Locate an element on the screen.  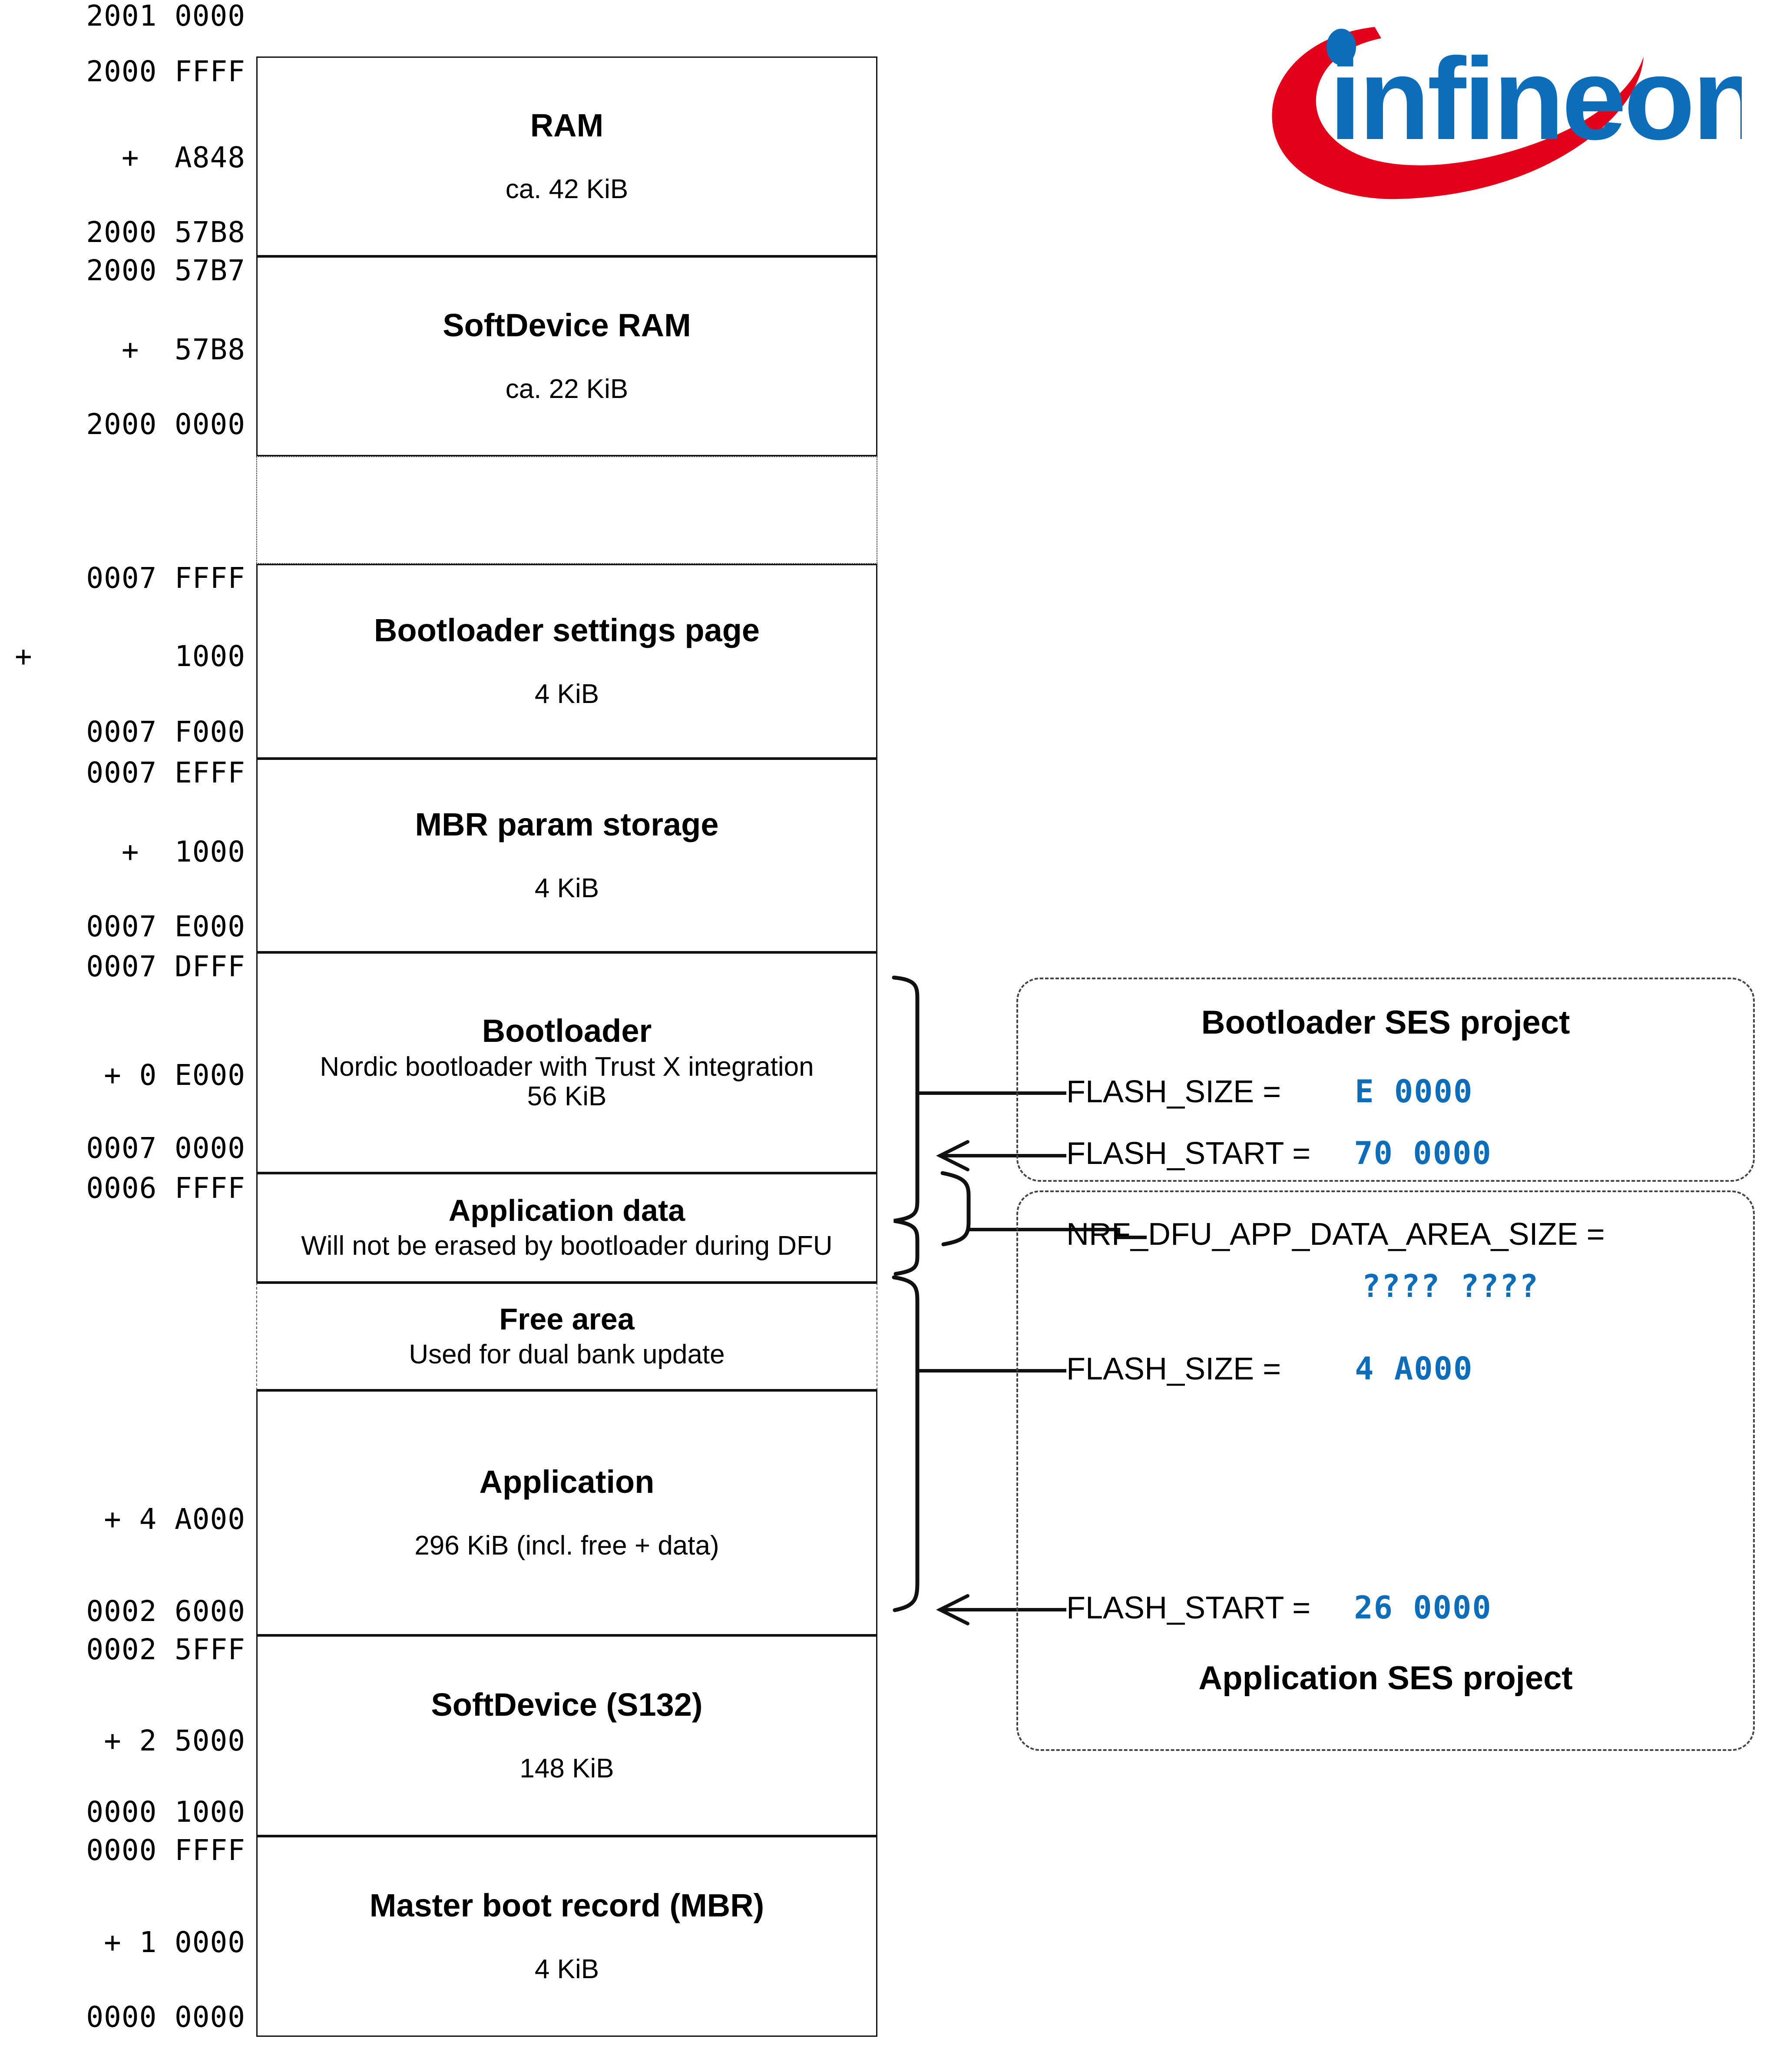
application-ses-project-title: Application SES project is located at coordinates (1385, 1678).